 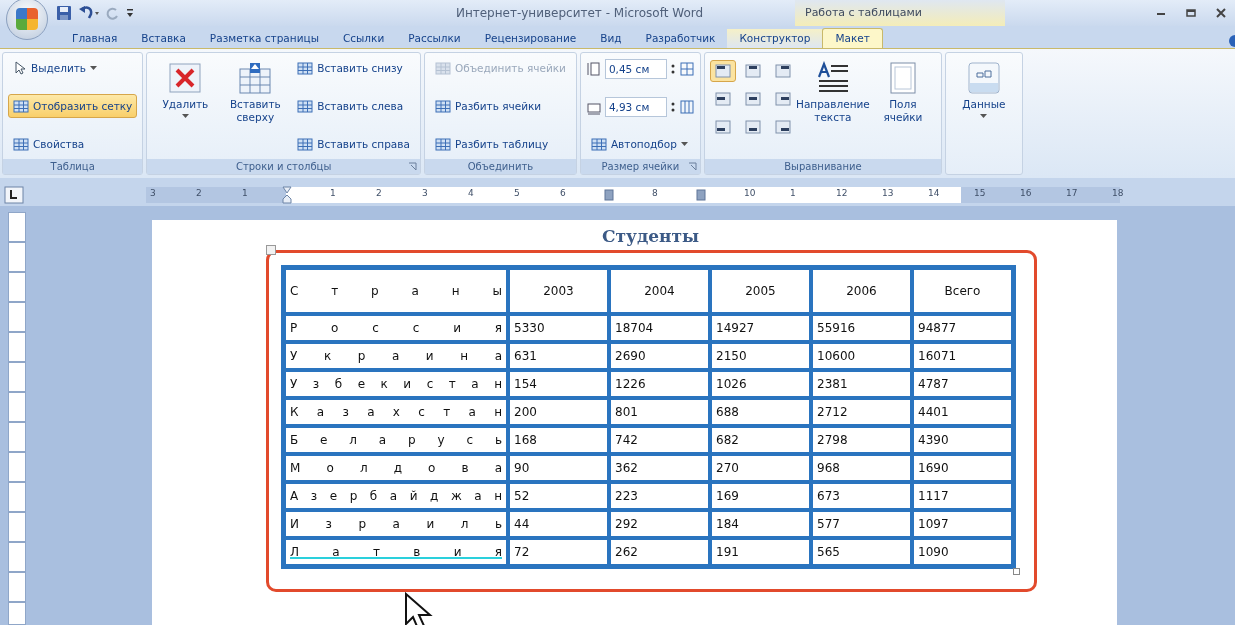 What do you see at coordinates (396, 496) in the screenshot?
I see `table-cell: А з е р б а й д ж а н` at bounding box center [396, 496].